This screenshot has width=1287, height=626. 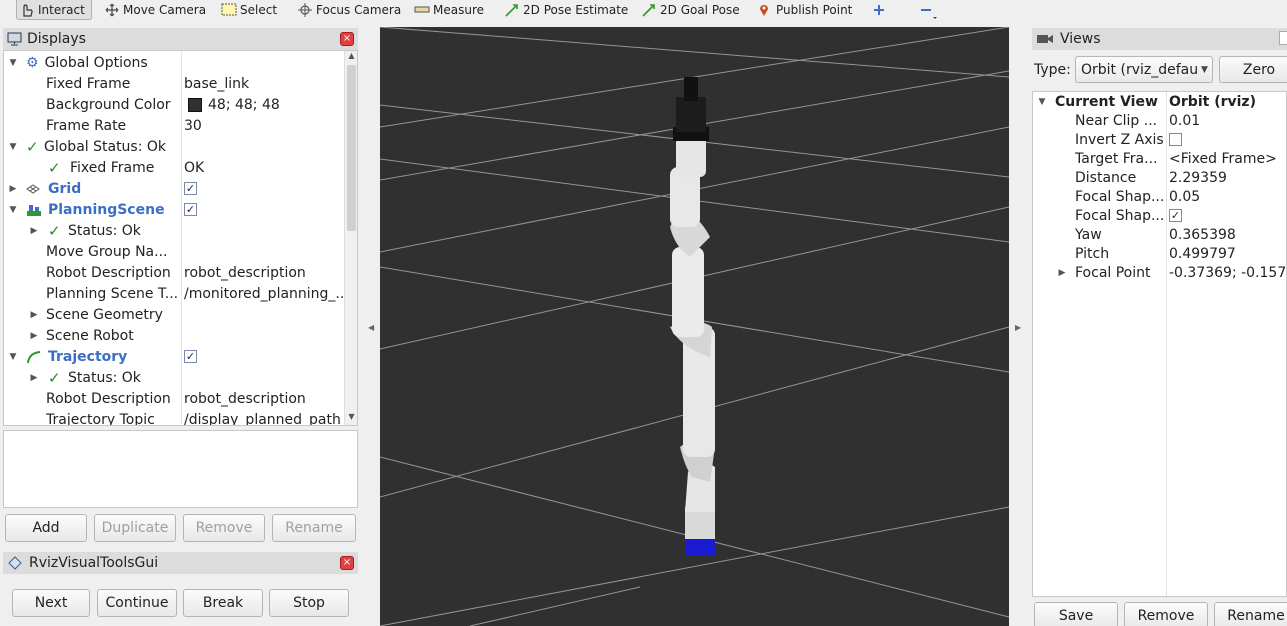 What do you see at coordinates (46, 528) in the screenshot?
I see `add-display-button: Add` at bounding box center [46, 528].